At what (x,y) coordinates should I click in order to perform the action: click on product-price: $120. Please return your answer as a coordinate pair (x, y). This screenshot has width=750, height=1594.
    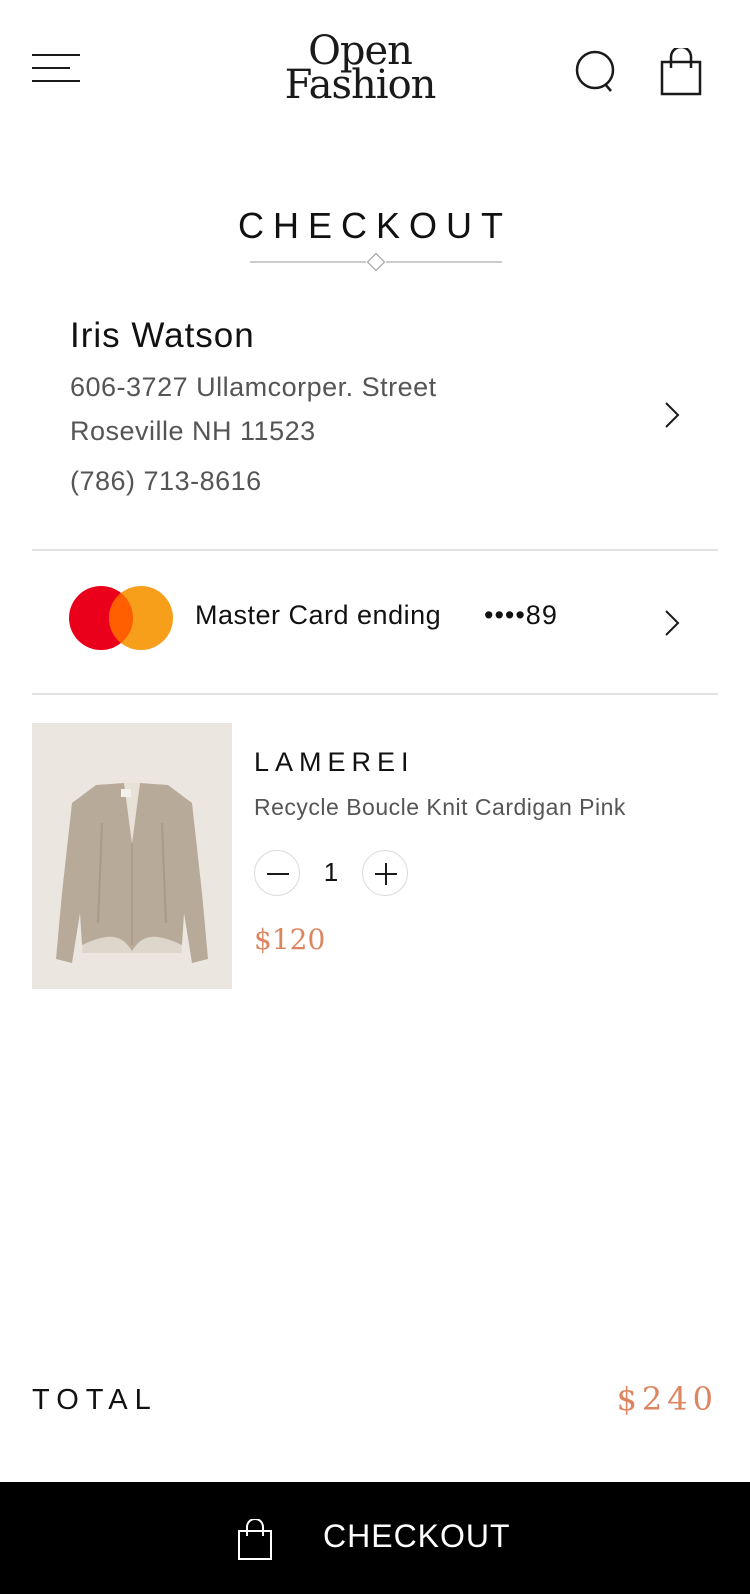
    Looking at the image, I should click on (290, 939).